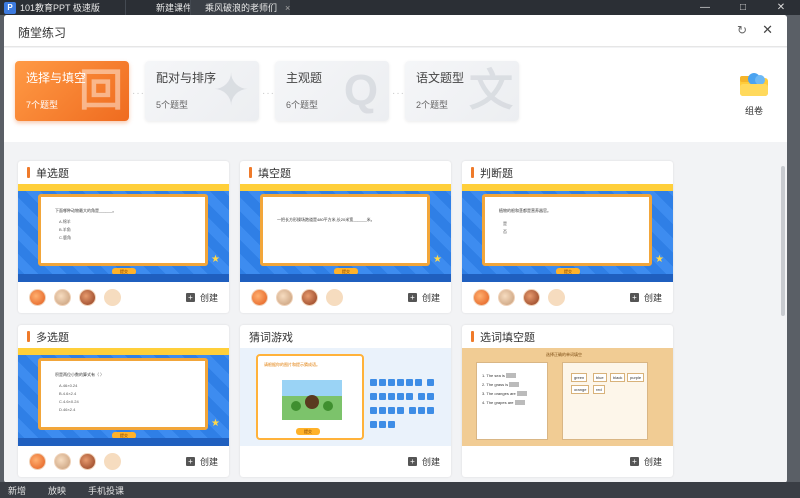 This screenshot has height=498, width=800. What do you see at coordinates (68, 385) in the screenshot?
I see `slide-option: A.46×0.24` at bounding box center [68, 385].